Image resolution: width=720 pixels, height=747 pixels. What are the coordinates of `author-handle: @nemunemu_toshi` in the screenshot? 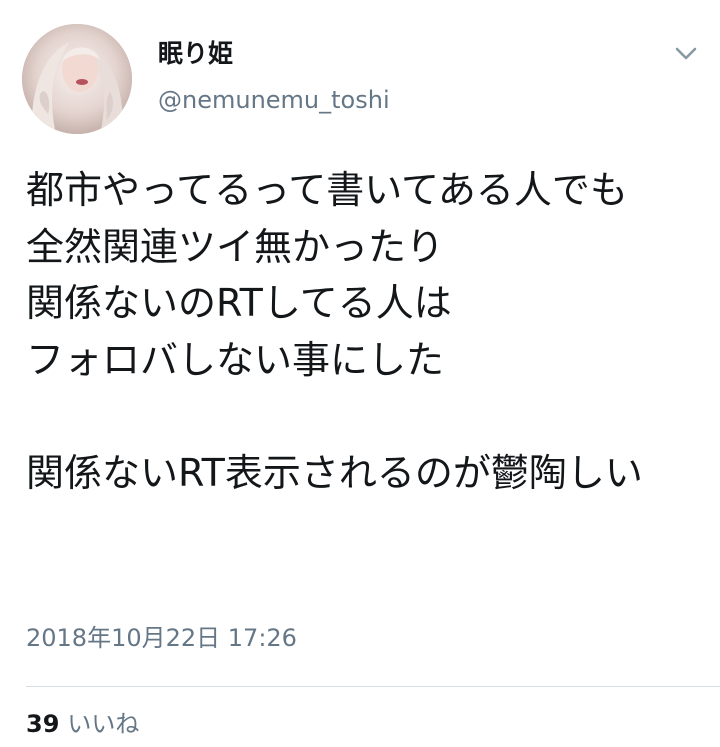 It's located at (274, 100).